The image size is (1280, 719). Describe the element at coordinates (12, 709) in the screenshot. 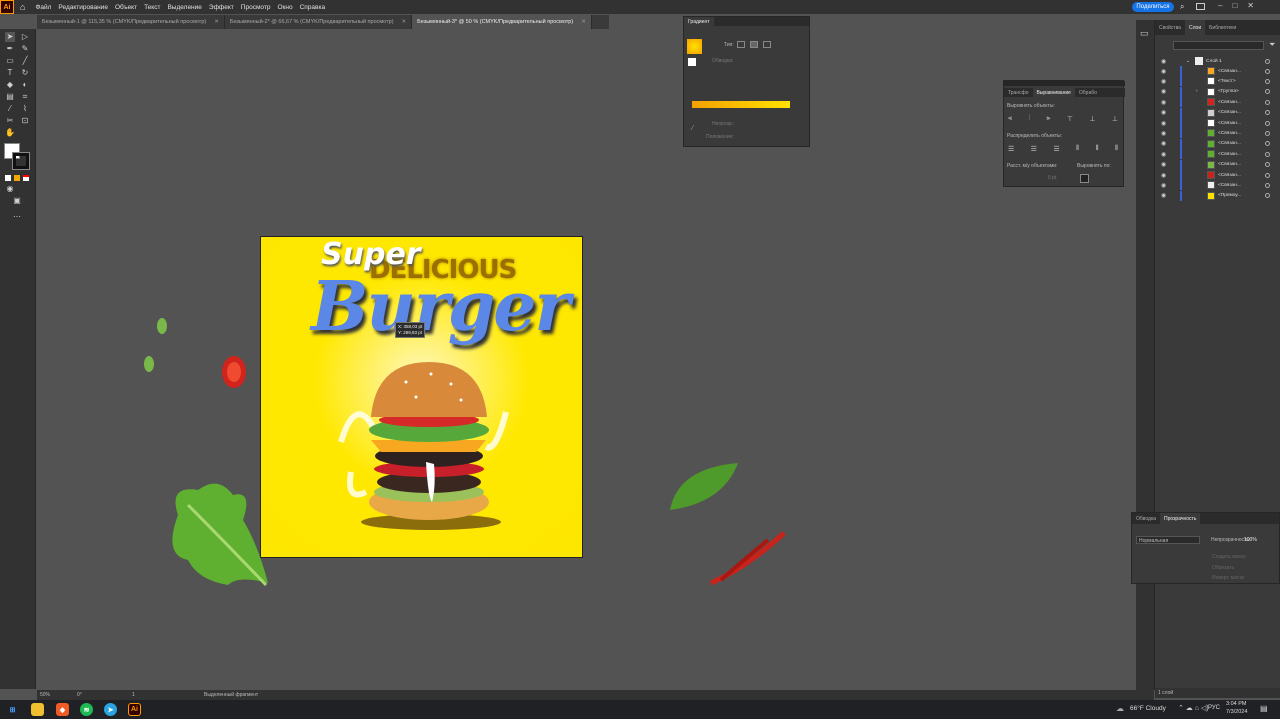

I see `windows-start-icon: ⊞` at that location.